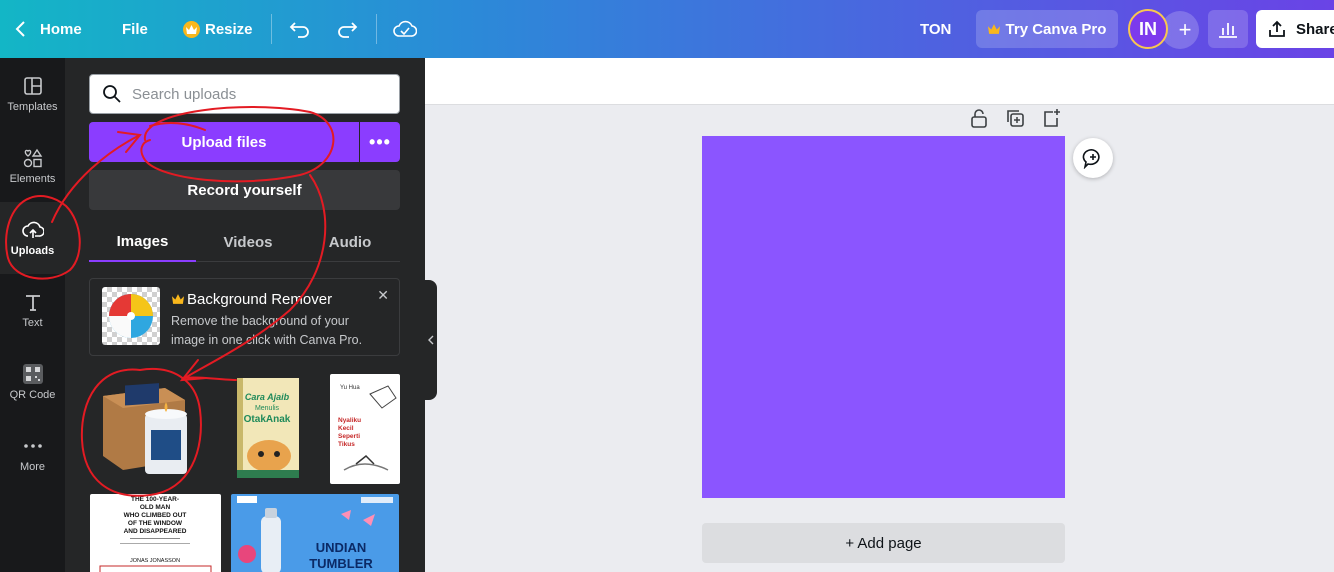 Image resolution: width=1334 pixels, height=572 pixels. I want to click on svg-text: OLD MAN, so click(155, 507).